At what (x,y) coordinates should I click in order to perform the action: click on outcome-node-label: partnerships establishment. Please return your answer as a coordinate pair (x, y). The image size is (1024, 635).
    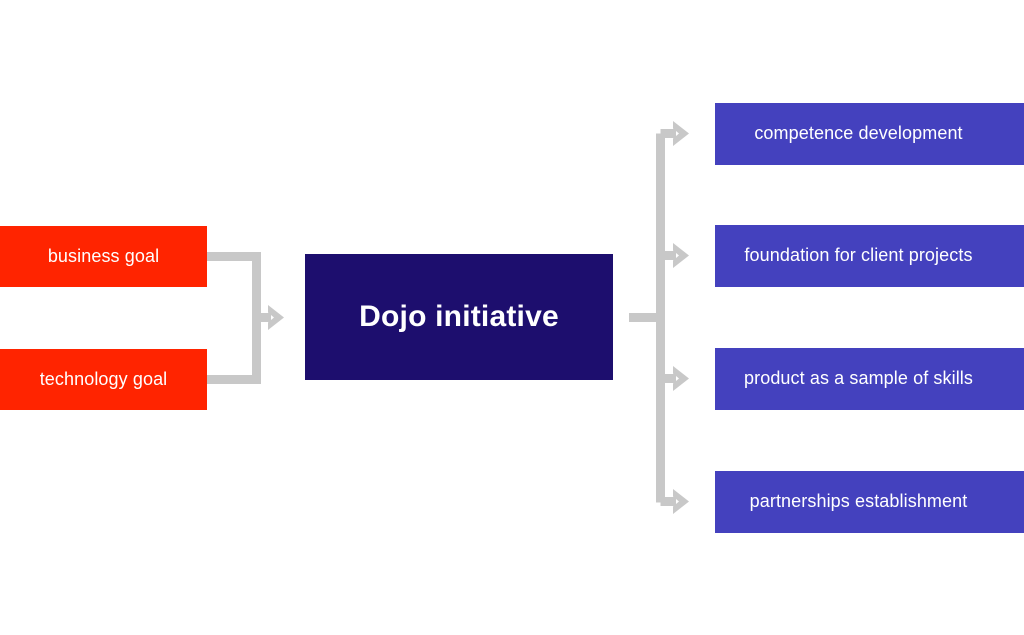
    Looking at the image, I should click on (858, 501).